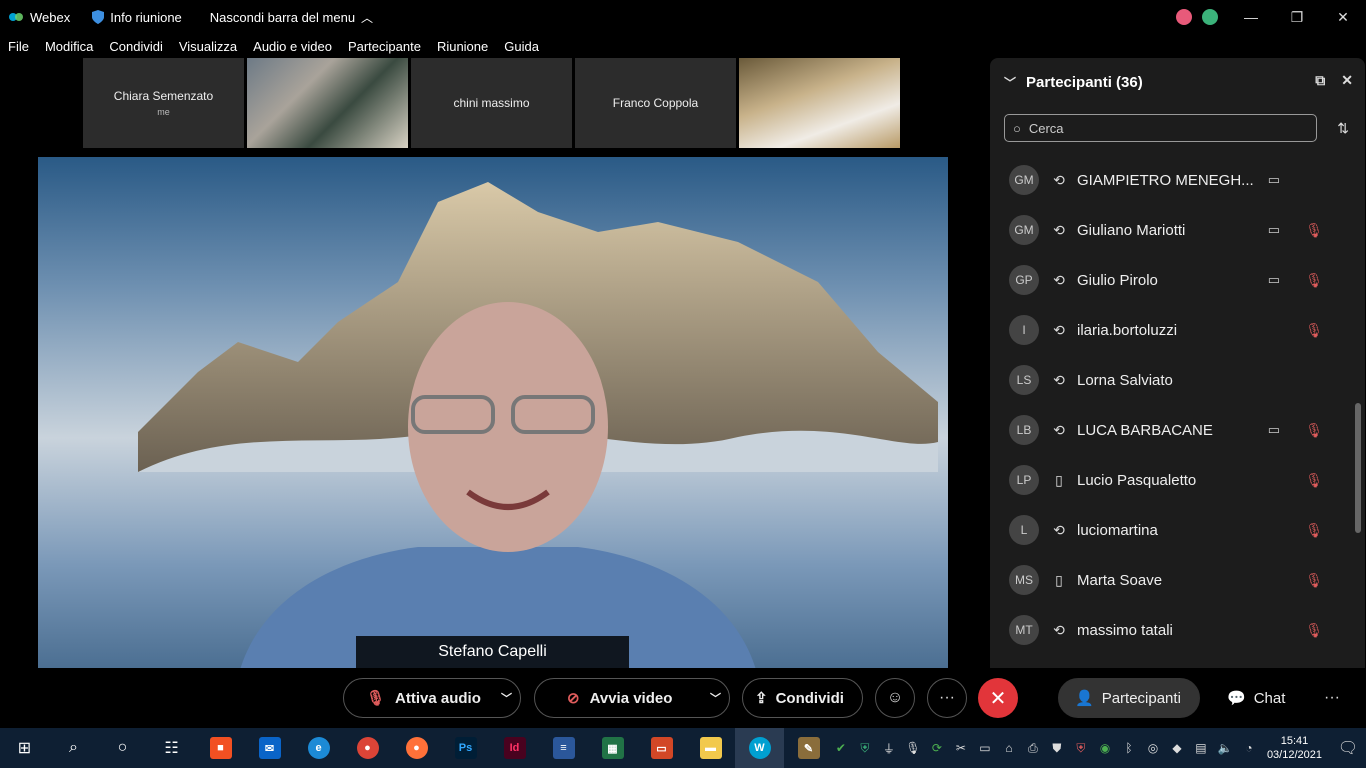 The image size is (1366, 768). Describe the element at coordinates (1167, 230) in the screenshot. I see `participant-row: GM ⟲ Giuliano Mariotti ▭ 🎙` at that location.